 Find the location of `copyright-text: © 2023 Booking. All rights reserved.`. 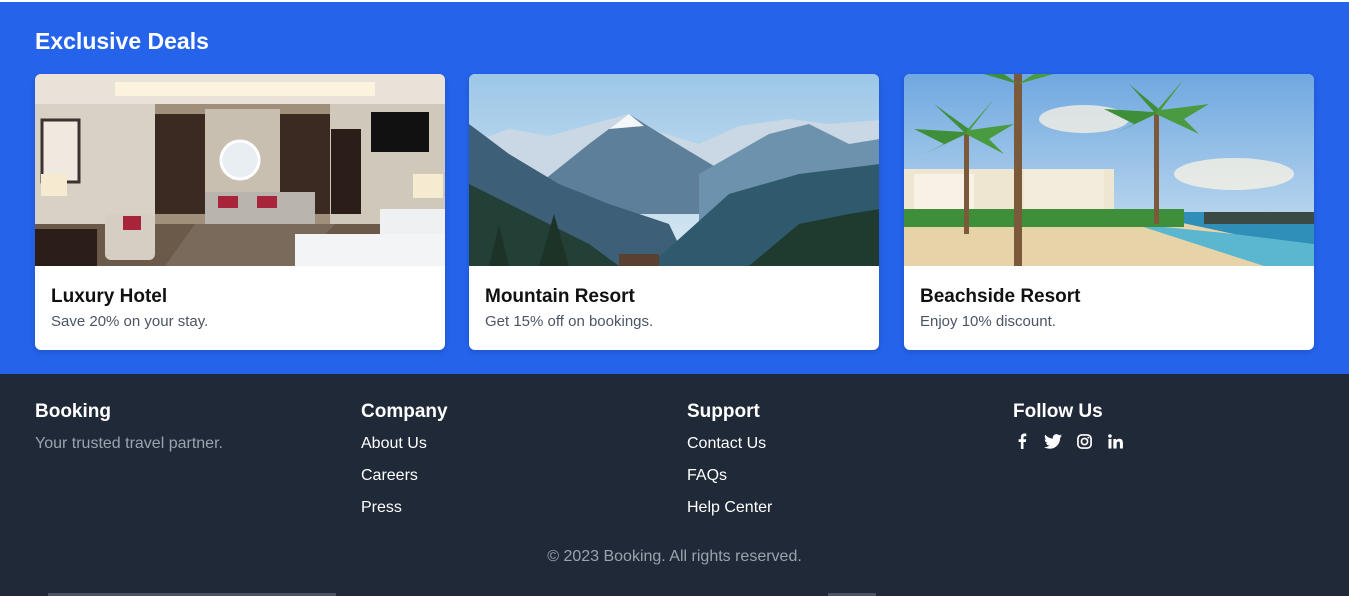

copyright-text: © 2023 Booking. All rights reserved. is located at coordinates (674, 556).